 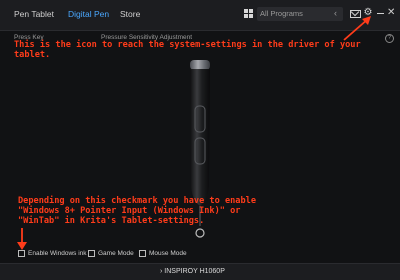 I want to click on tab-digital-pen: Digital Pen, so click(x=88, y=14).